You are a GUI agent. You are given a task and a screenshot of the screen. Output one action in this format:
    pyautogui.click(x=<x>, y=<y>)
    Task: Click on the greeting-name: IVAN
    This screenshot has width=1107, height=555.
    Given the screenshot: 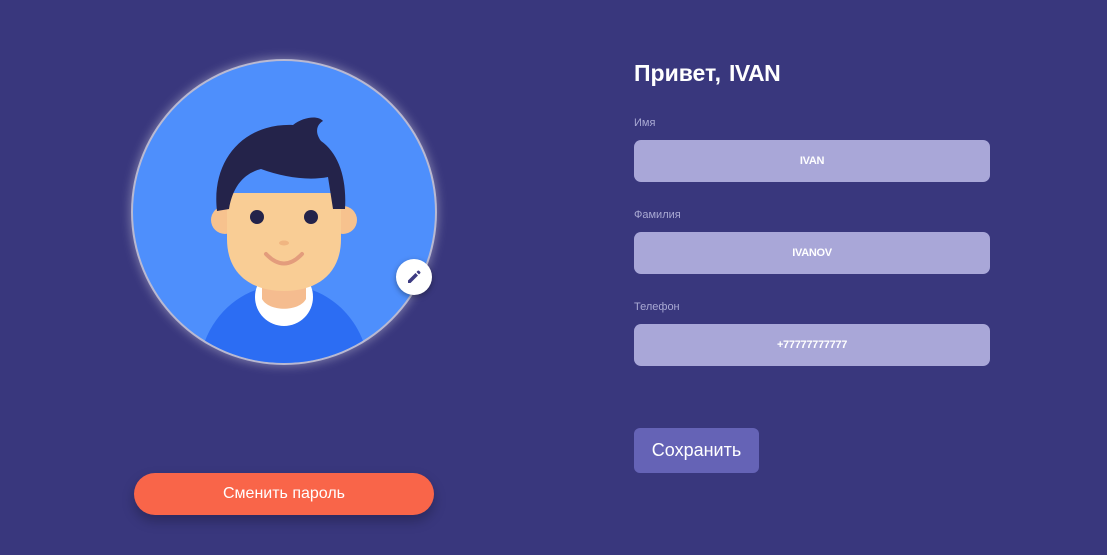 What is the action you would take?
    pyautogui.click(x=754, y=73)
    